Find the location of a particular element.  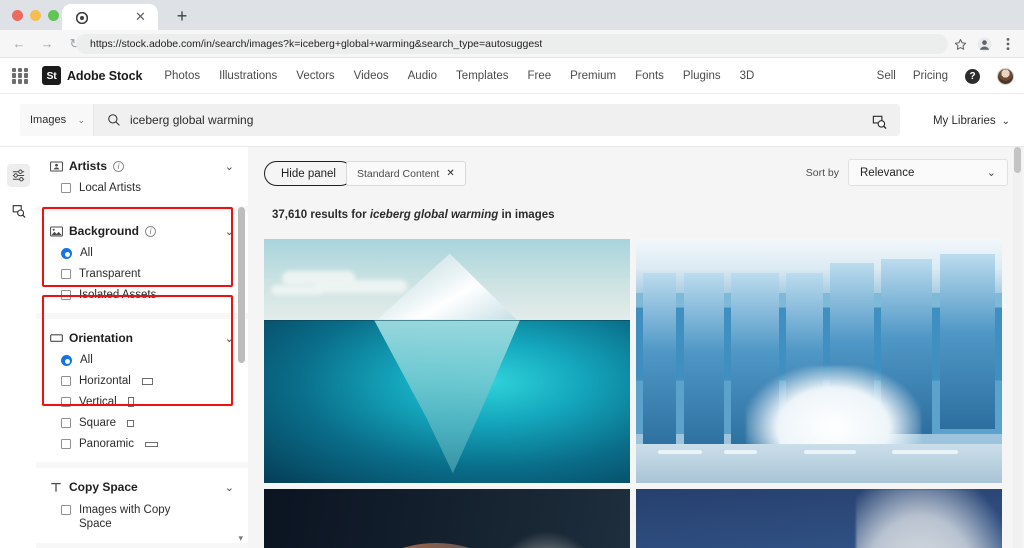

filter-option-panoramic: Panoramic is located at coordinates (142, 444).